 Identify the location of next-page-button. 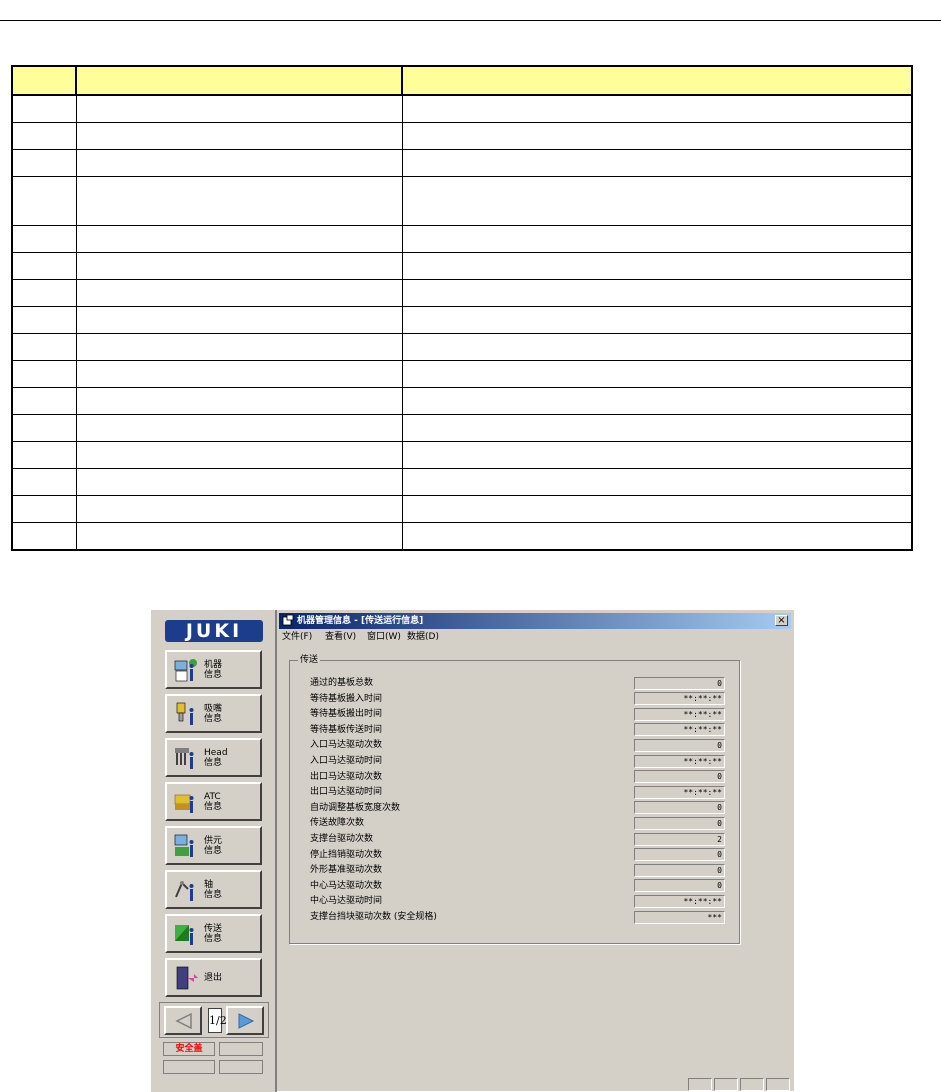
(245, 1020).